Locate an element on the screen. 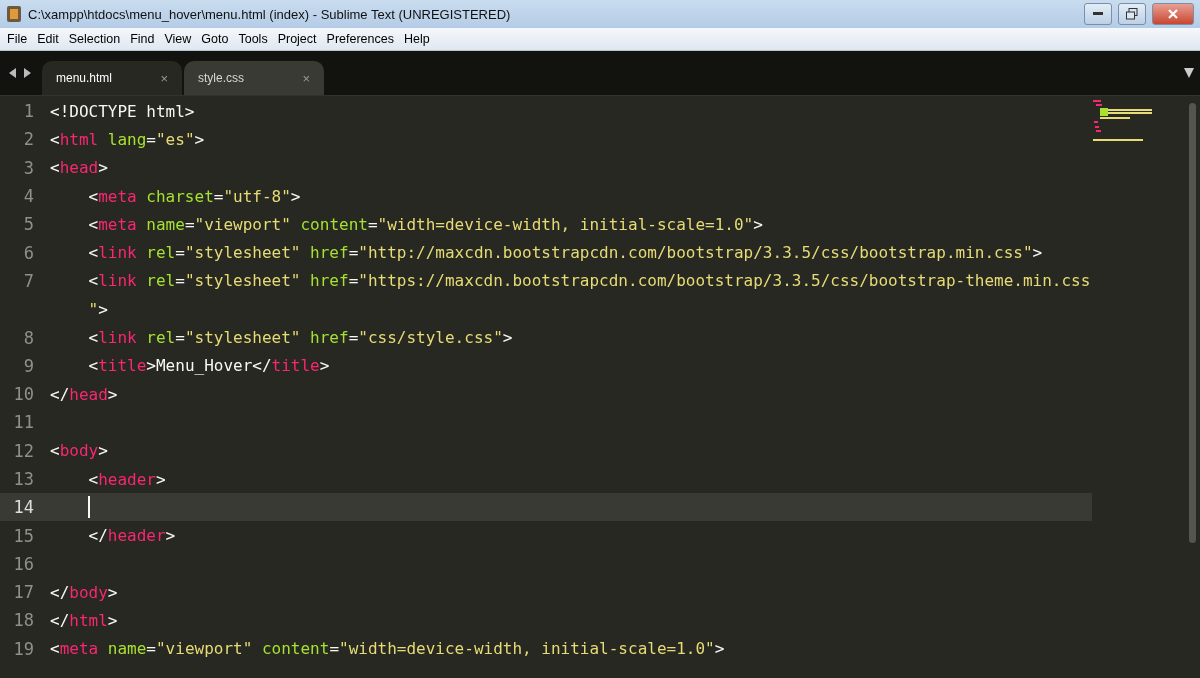  app-icon is located at coordinates (14, 14).